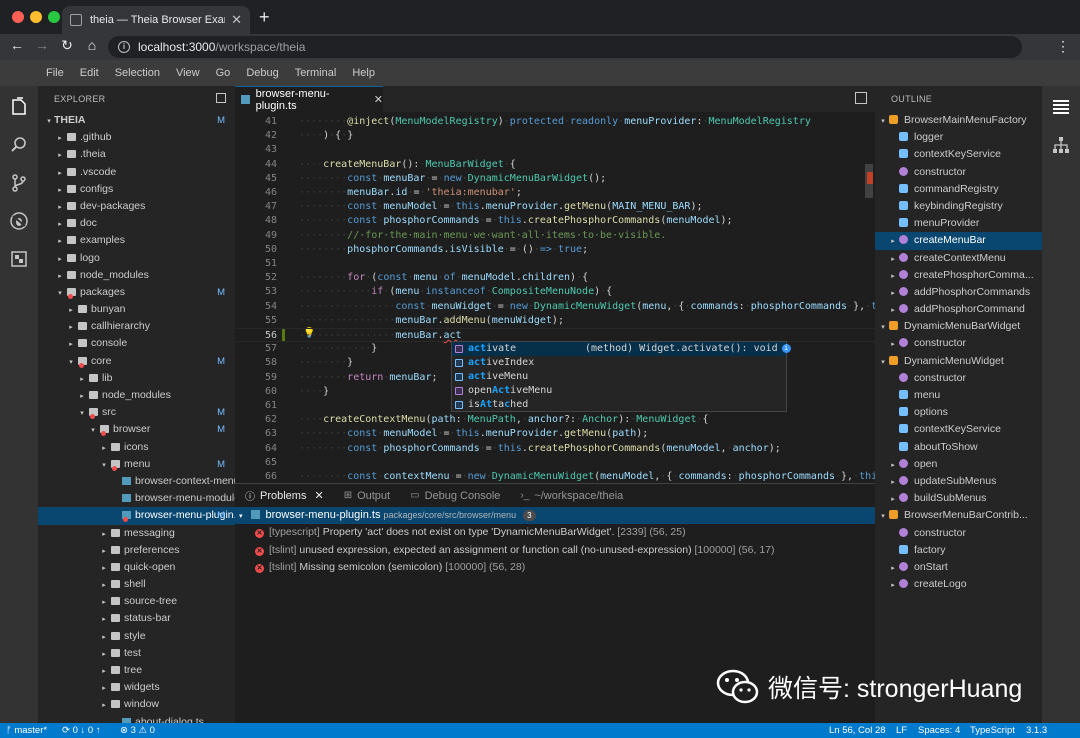 The image size is (1080, 738). What do you see at coordinates (958, 412) in the screenshot?
I see `outline-item: options` at bounding box center [958, 412].